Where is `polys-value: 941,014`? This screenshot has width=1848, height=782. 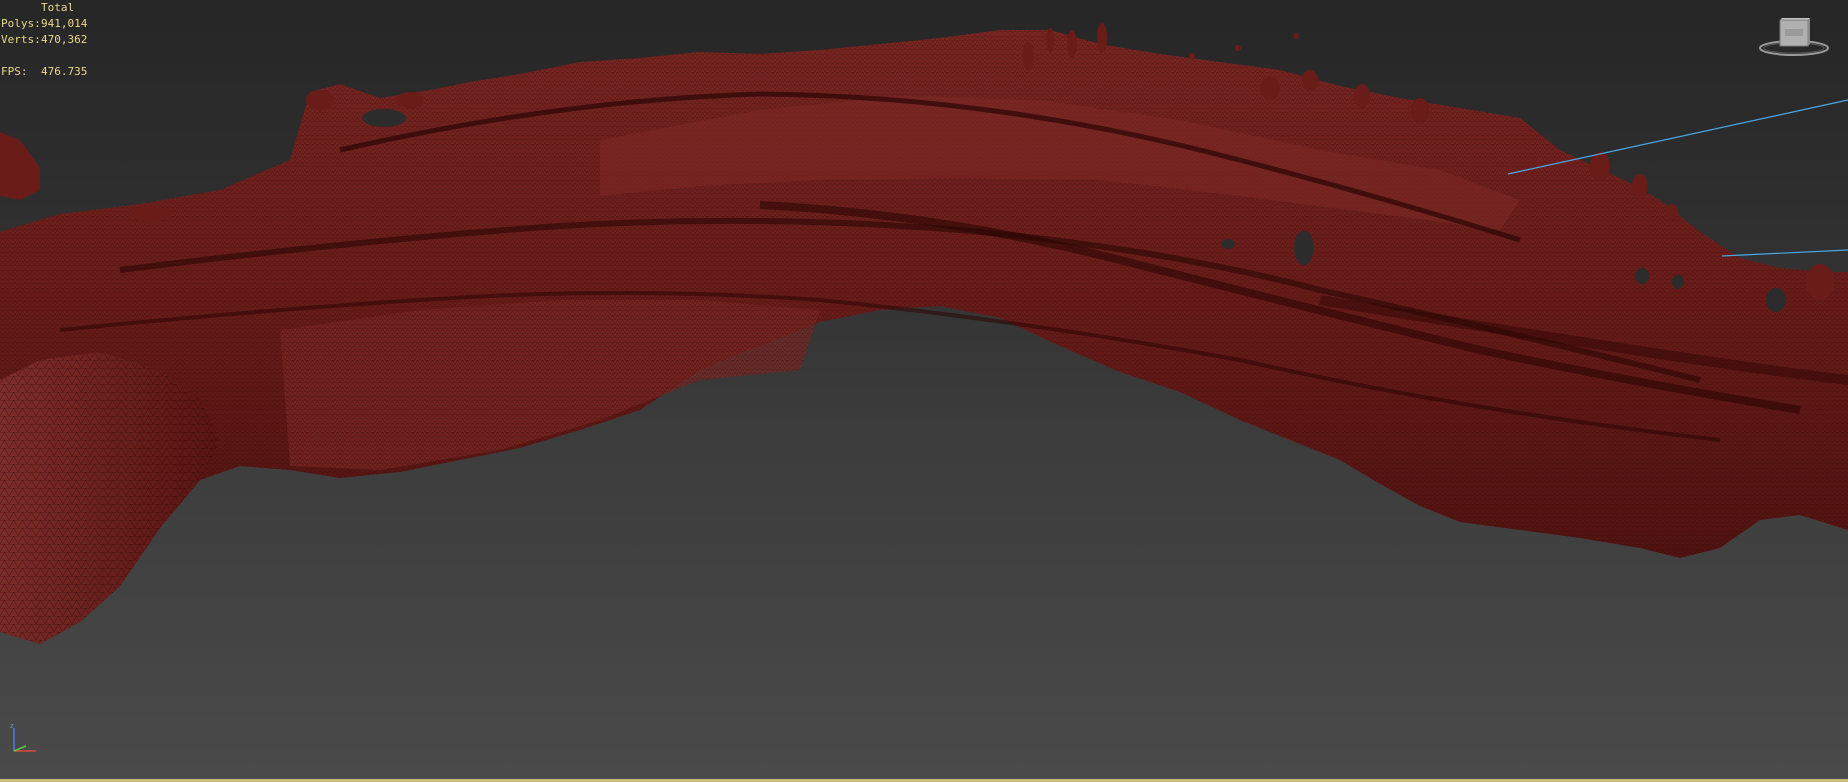 polys-value: 941,014 is located at coordinates (64, 23).